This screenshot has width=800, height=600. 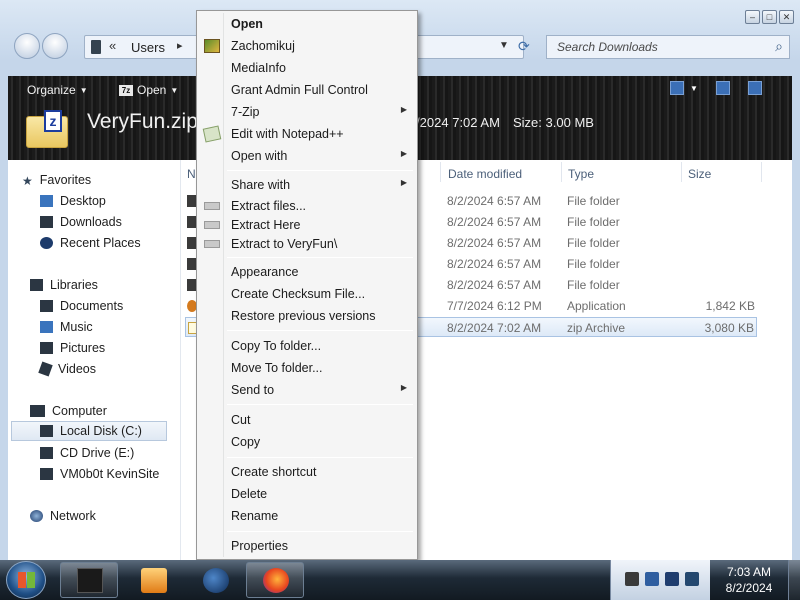 What do you see at coordinates (112, 45) in the screenshot?
I see `breadcrumb-overflow-icon: «` at bounding box center [112, 45].